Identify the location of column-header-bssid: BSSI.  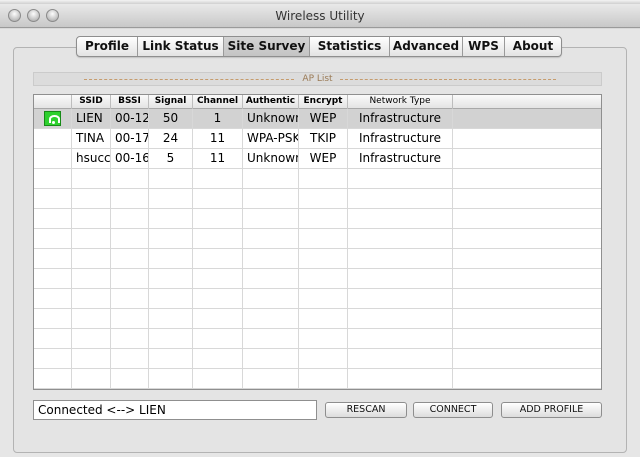
(130, 102).